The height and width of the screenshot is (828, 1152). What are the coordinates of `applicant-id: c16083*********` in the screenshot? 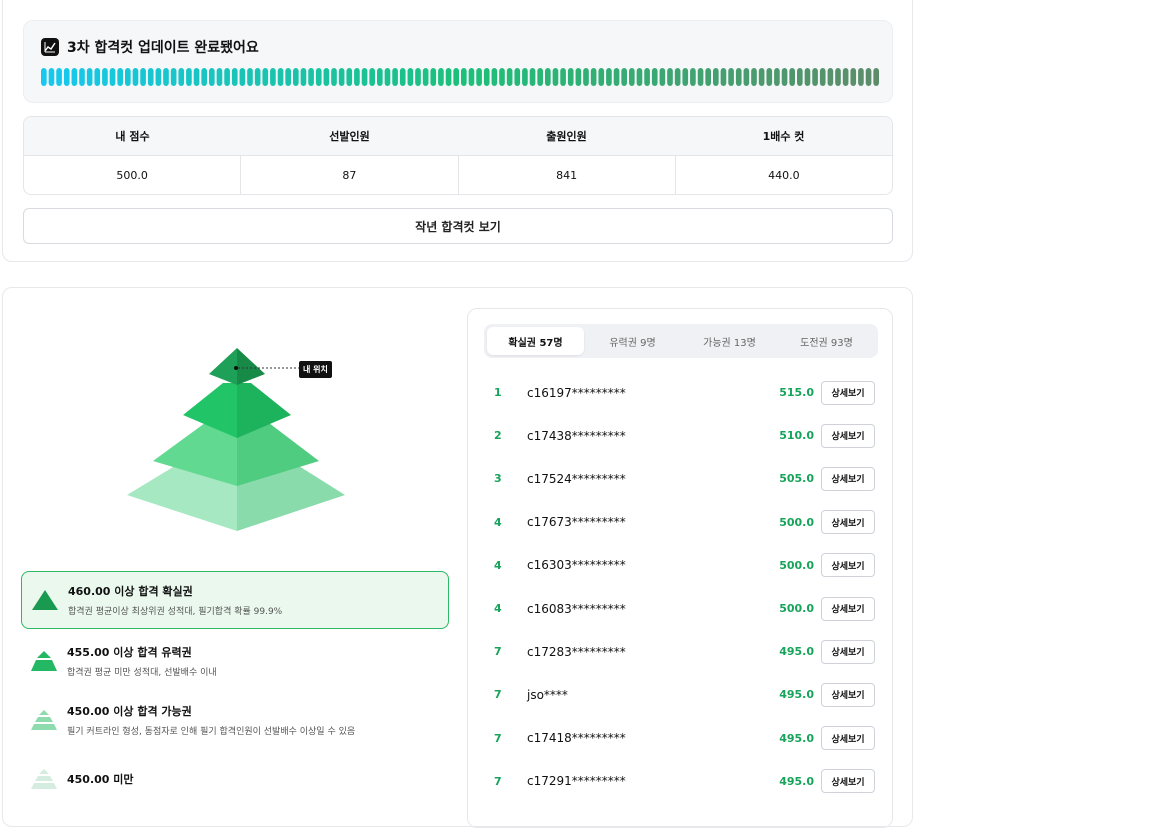 It's located at (576, 608).